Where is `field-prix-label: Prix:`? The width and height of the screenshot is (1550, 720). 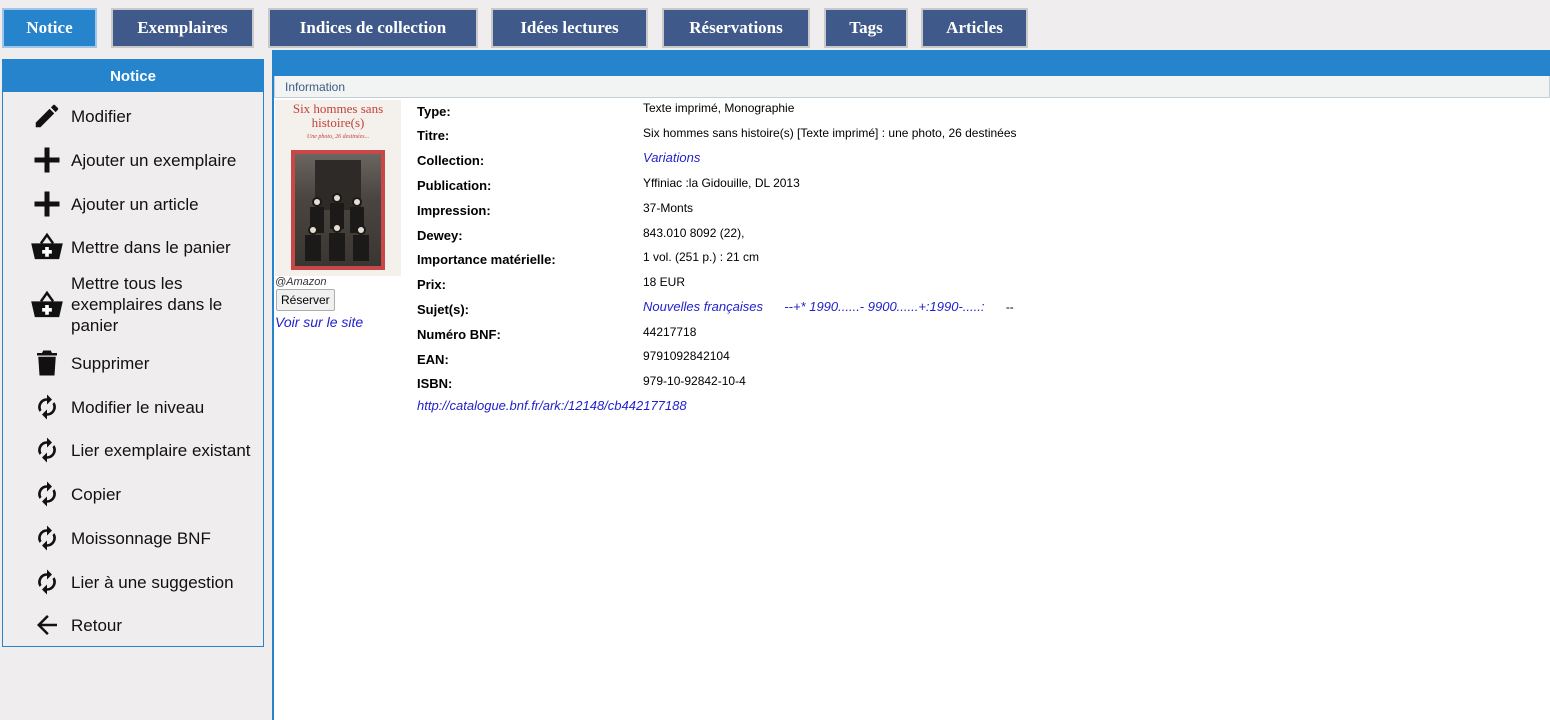
field-prix-label: Prix: is located at coordinates (431, 284).